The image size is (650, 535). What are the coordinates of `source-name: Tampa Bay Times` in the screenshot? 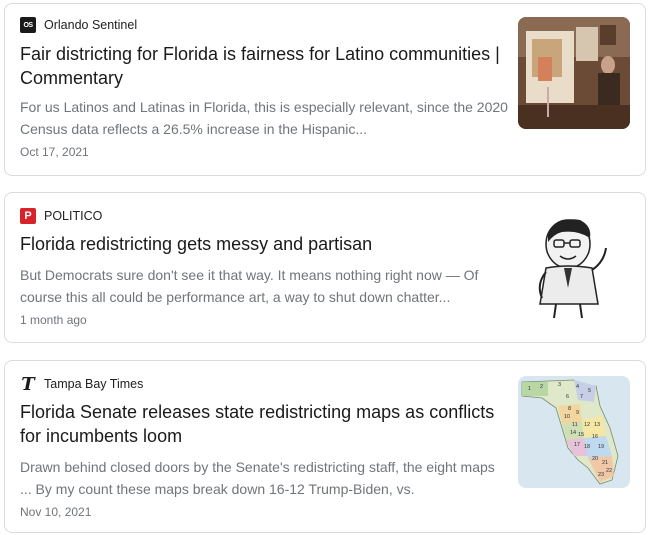 It's located at (94, 384).